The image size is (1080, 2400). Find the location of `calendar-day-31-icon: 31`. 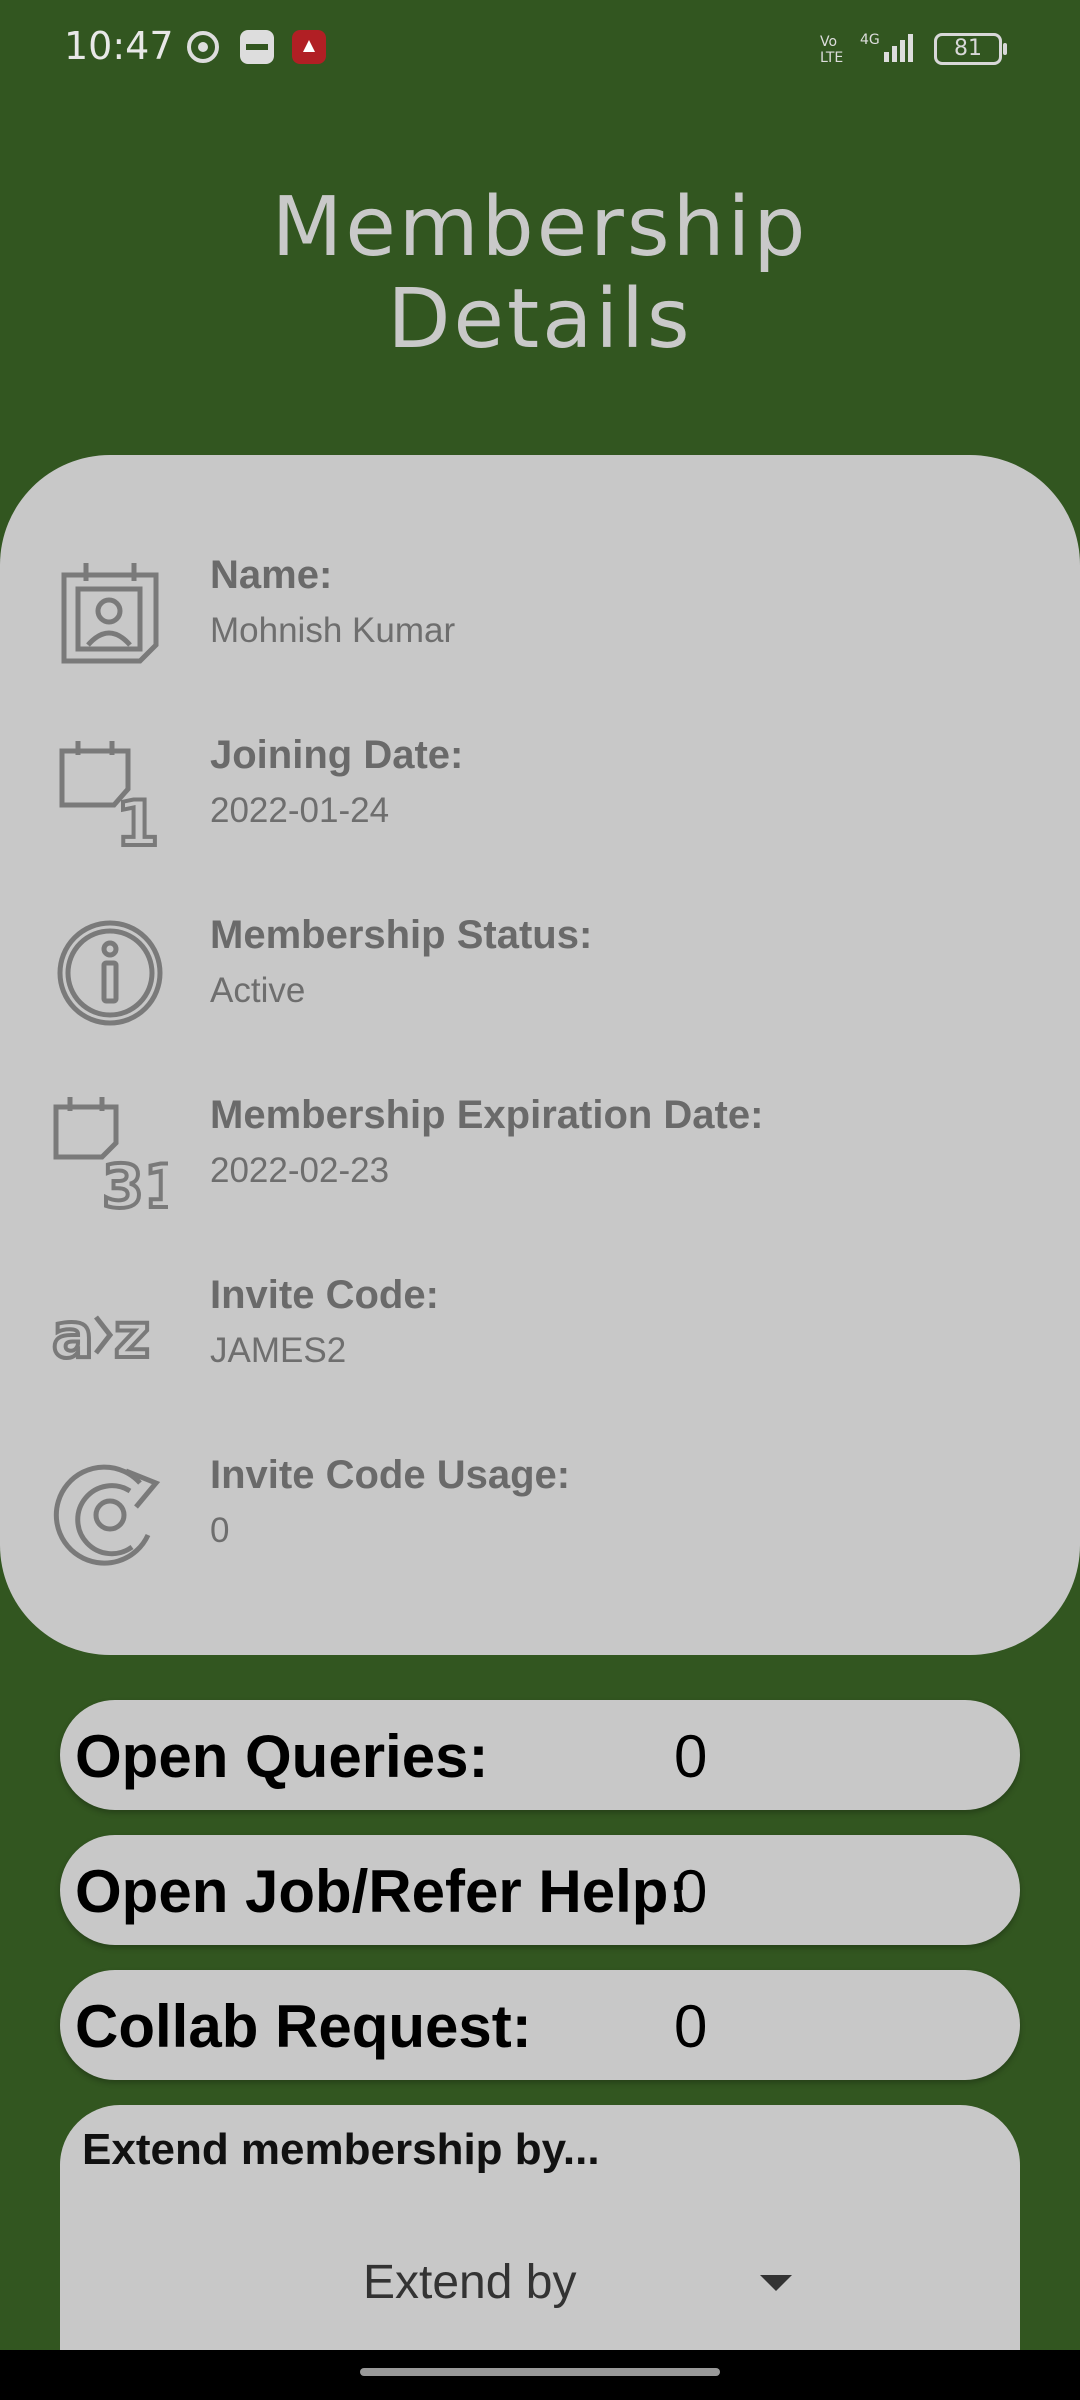

calendar-day-31-icon: 31 is located at coordinates (110, 1154).